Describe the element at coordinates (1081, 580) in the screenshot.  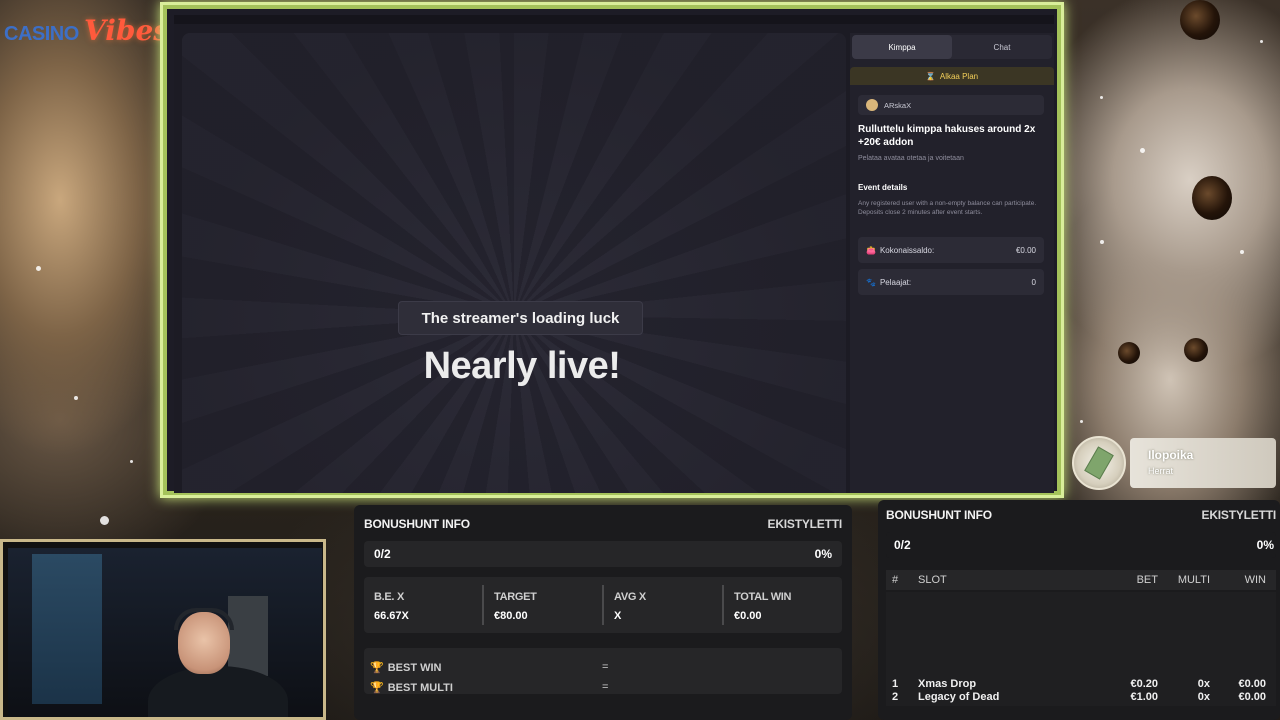
I see `slot-table-header: # SLOT BET MULTI WIN` at that location.